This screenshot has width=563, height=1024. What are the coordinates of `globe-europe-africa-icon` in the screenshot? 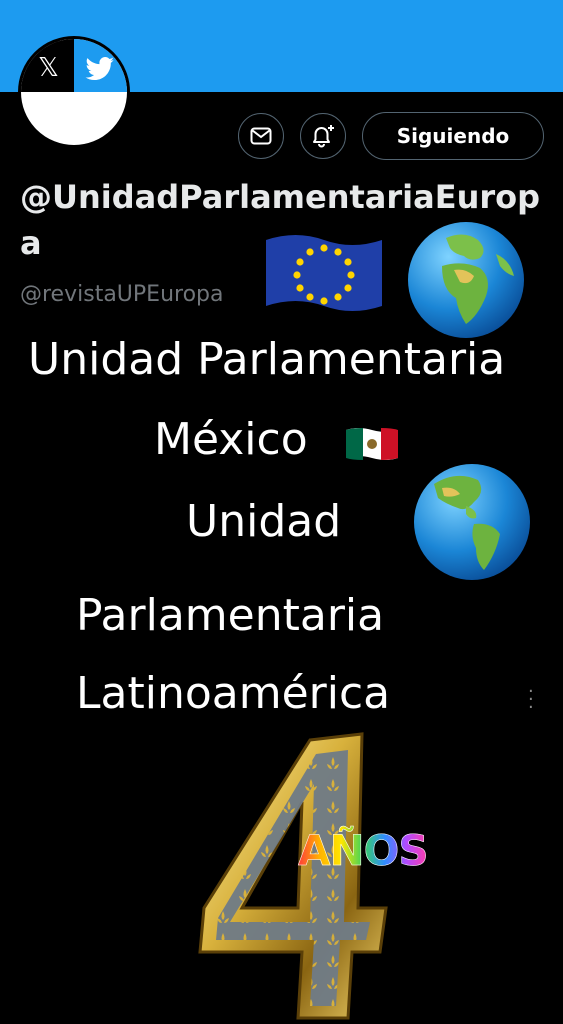 It's located at (466, 280).